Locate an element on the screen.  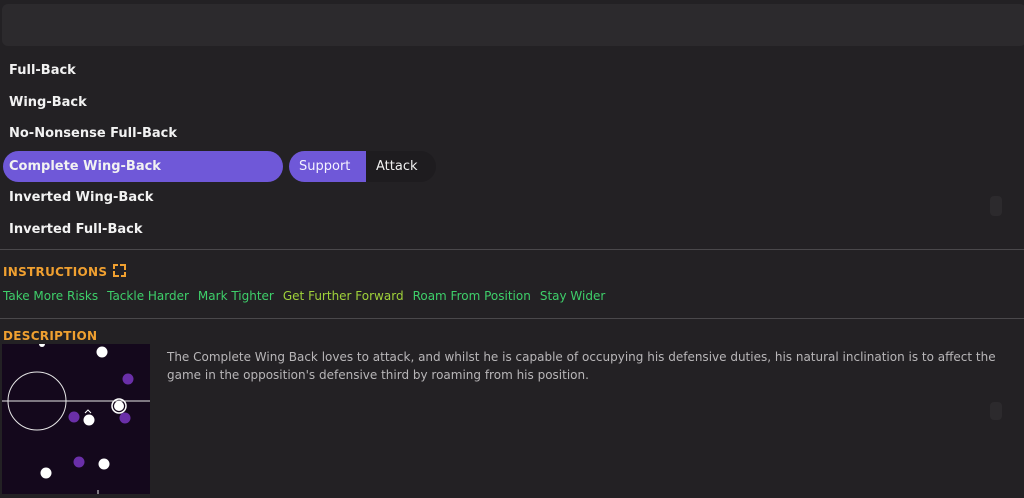
search-bar is located at coordinates (513, 25).